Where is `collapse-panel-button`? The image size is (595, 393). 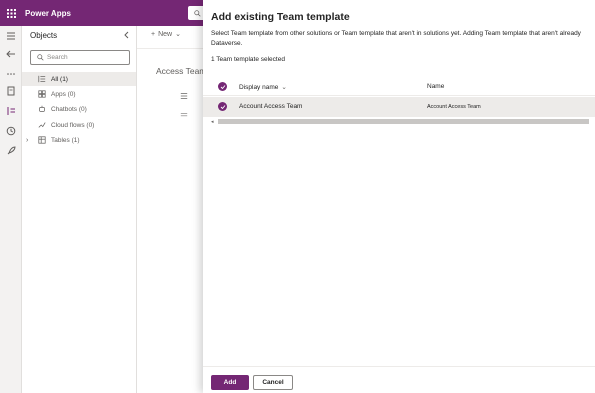
collapse-panel-button is located at coordinates (127, 35).